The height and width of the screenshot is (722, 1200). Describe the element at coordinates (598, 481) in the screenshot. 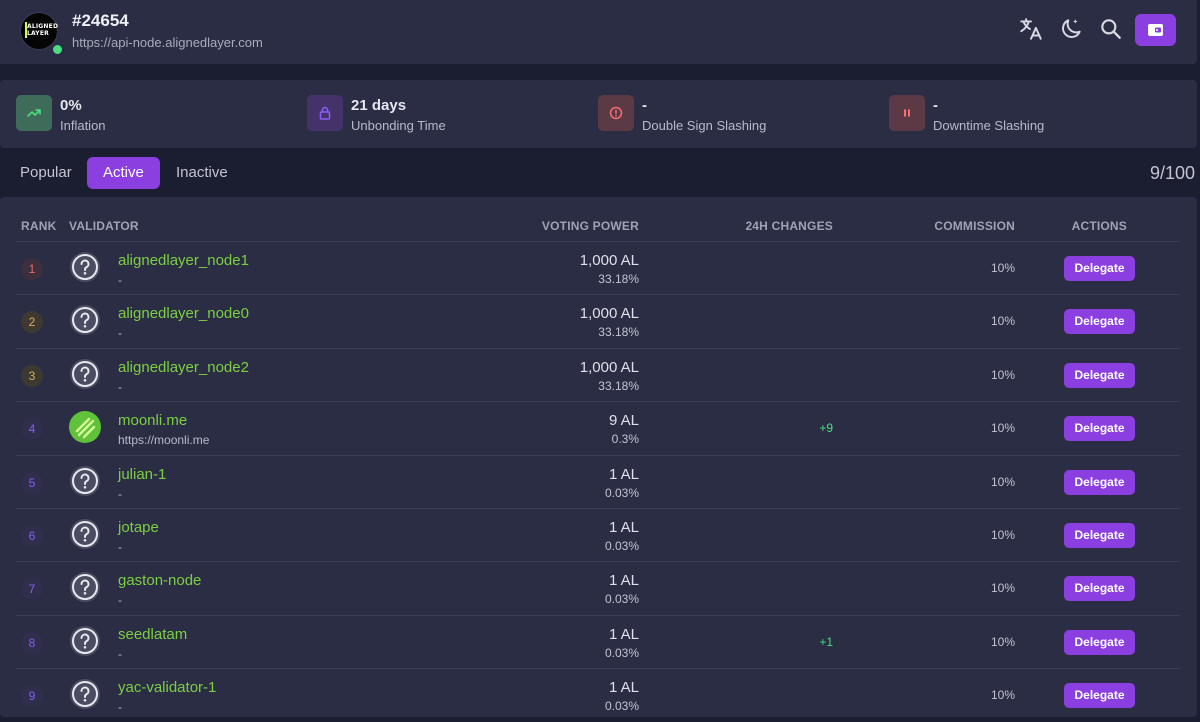

I see `table-row: 5 julian-1 - 1 AL 0.03% 10% Delegate` at that location.